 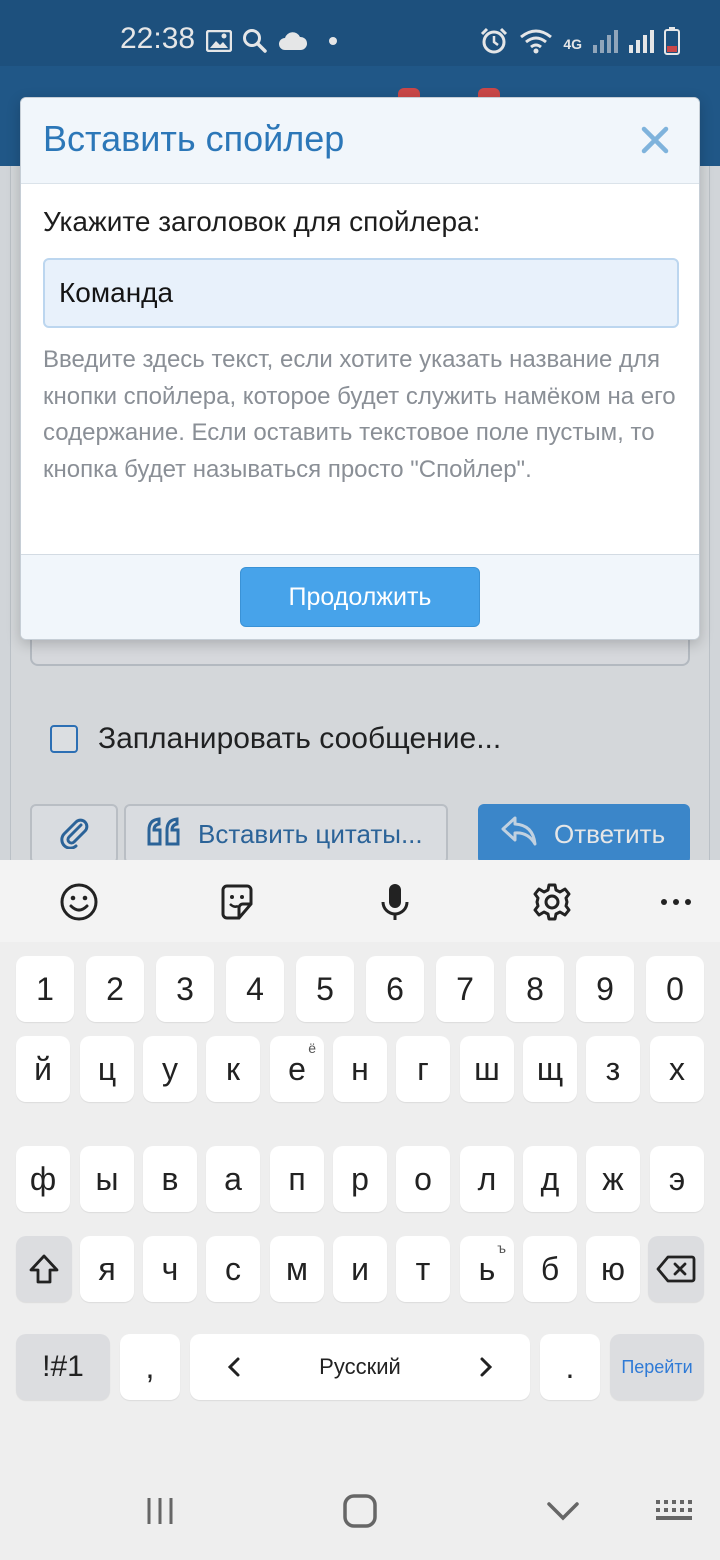 What do you see at coordinates (360, 901) in the screenshot?
I see `keyboard-toolbar` at bounding box center [360, 901].